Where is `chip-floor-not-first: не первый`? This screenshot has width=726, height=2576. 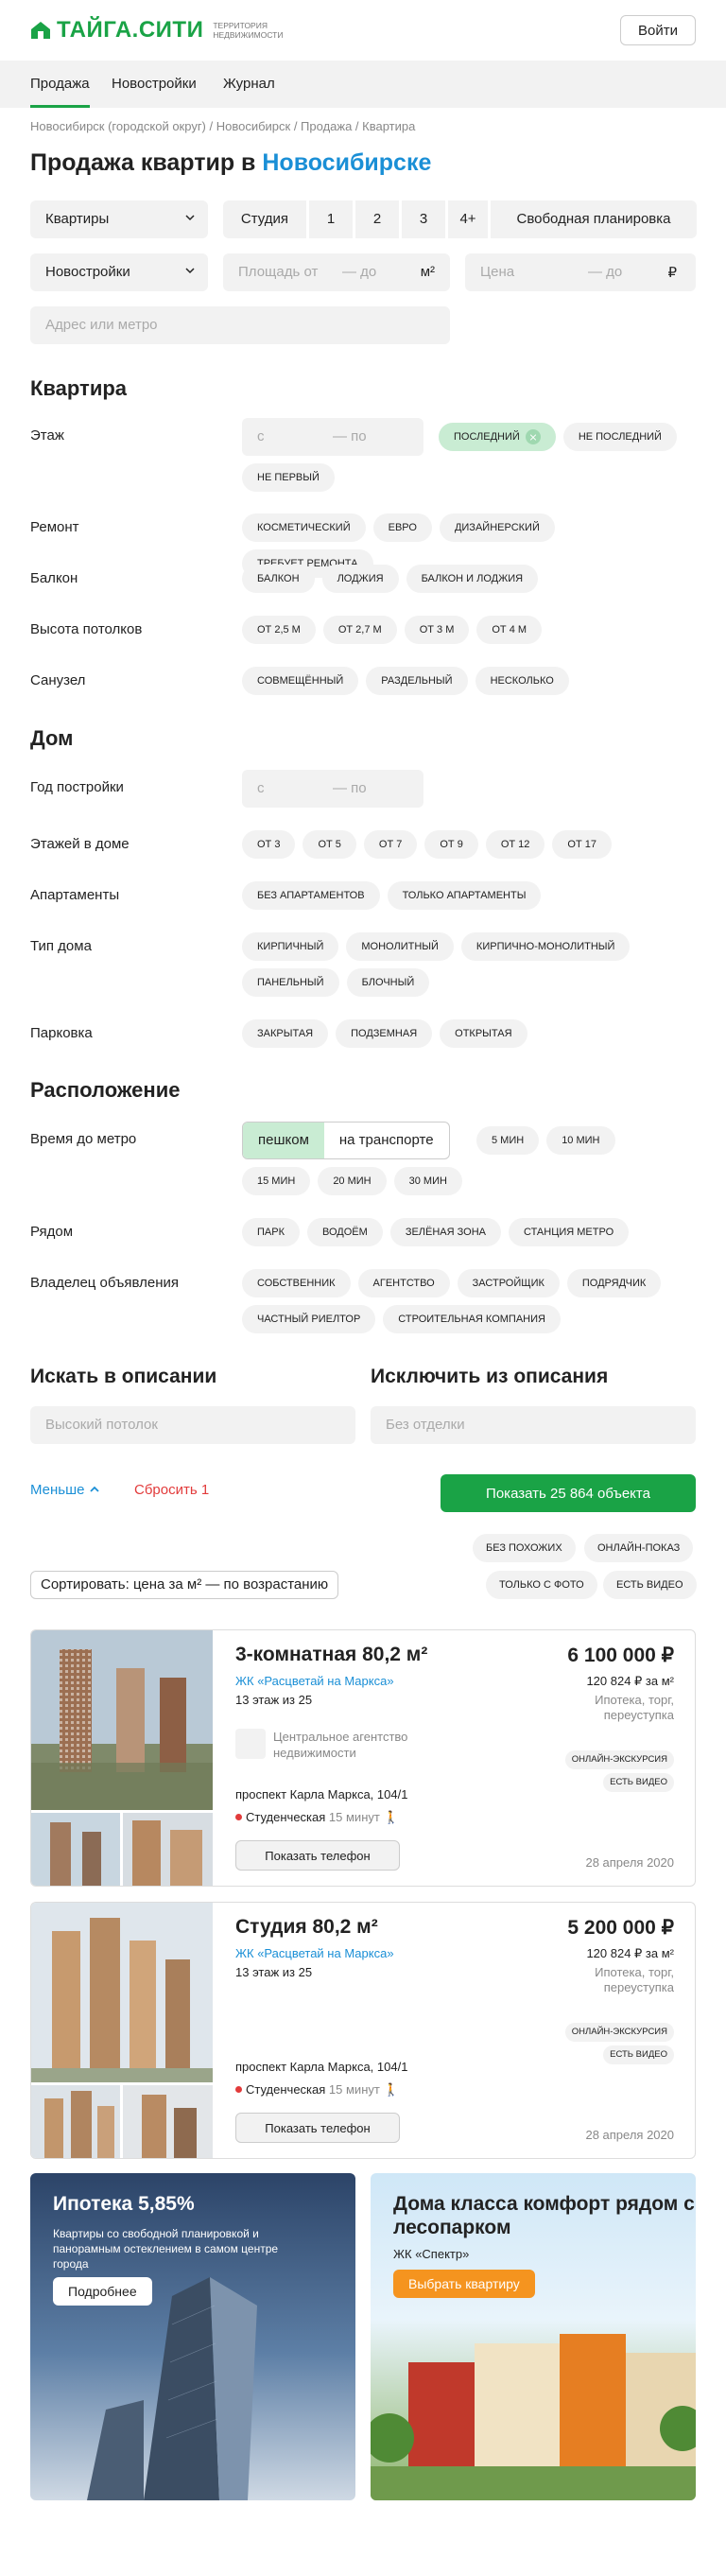
chip-floor-not-first: не первый is located at coordinates (288, 477).